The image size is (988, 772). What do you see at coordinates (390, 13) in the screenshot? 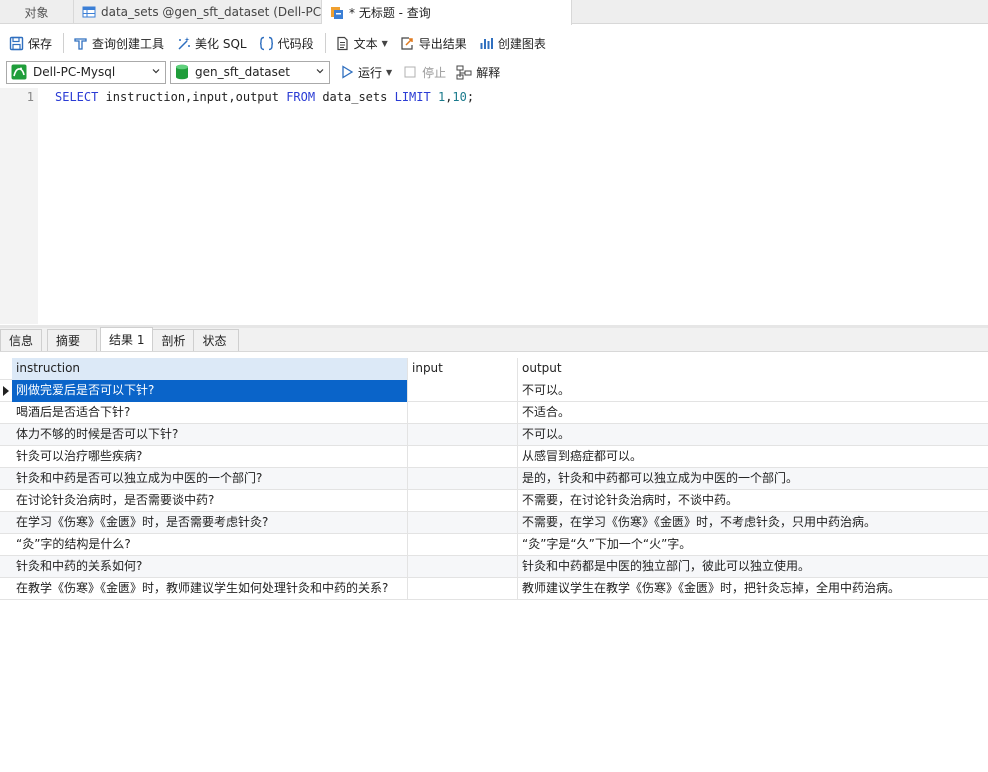
I see `tab-query-label: * 无标题 - 查询` at bounding box center [390, 13].